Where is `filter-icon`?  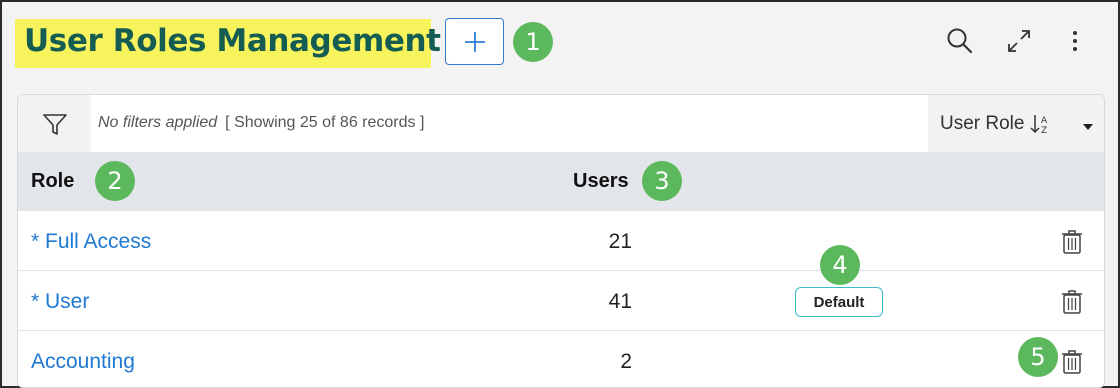
filter-icon is located at coordinates (54, 124).